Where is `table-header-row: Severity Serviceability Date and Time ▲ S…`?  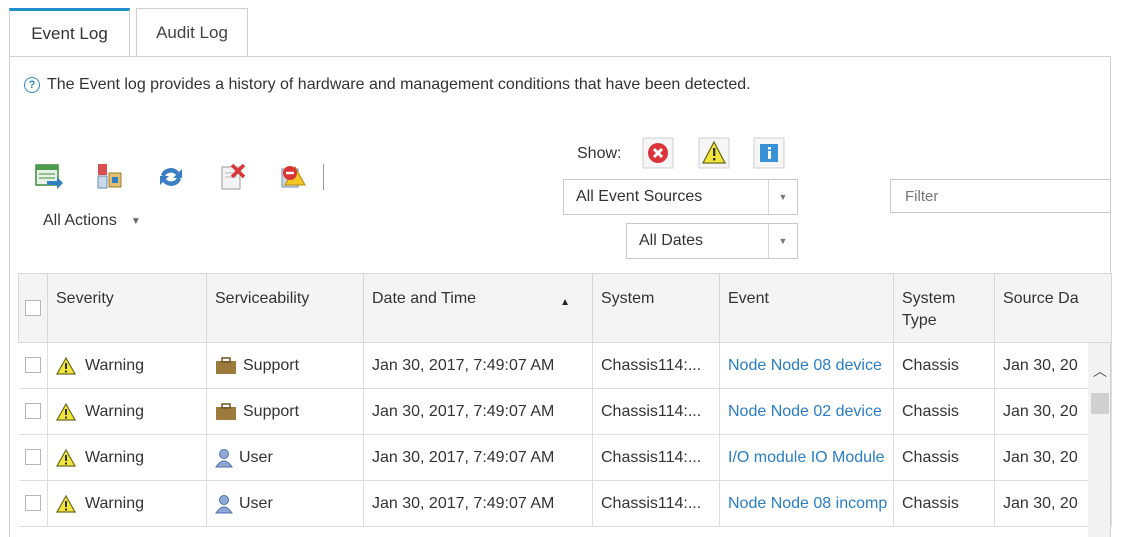 table-header-row: Severity Serviceability Date and Time ▲ S… is located at coordinates (565, 308).